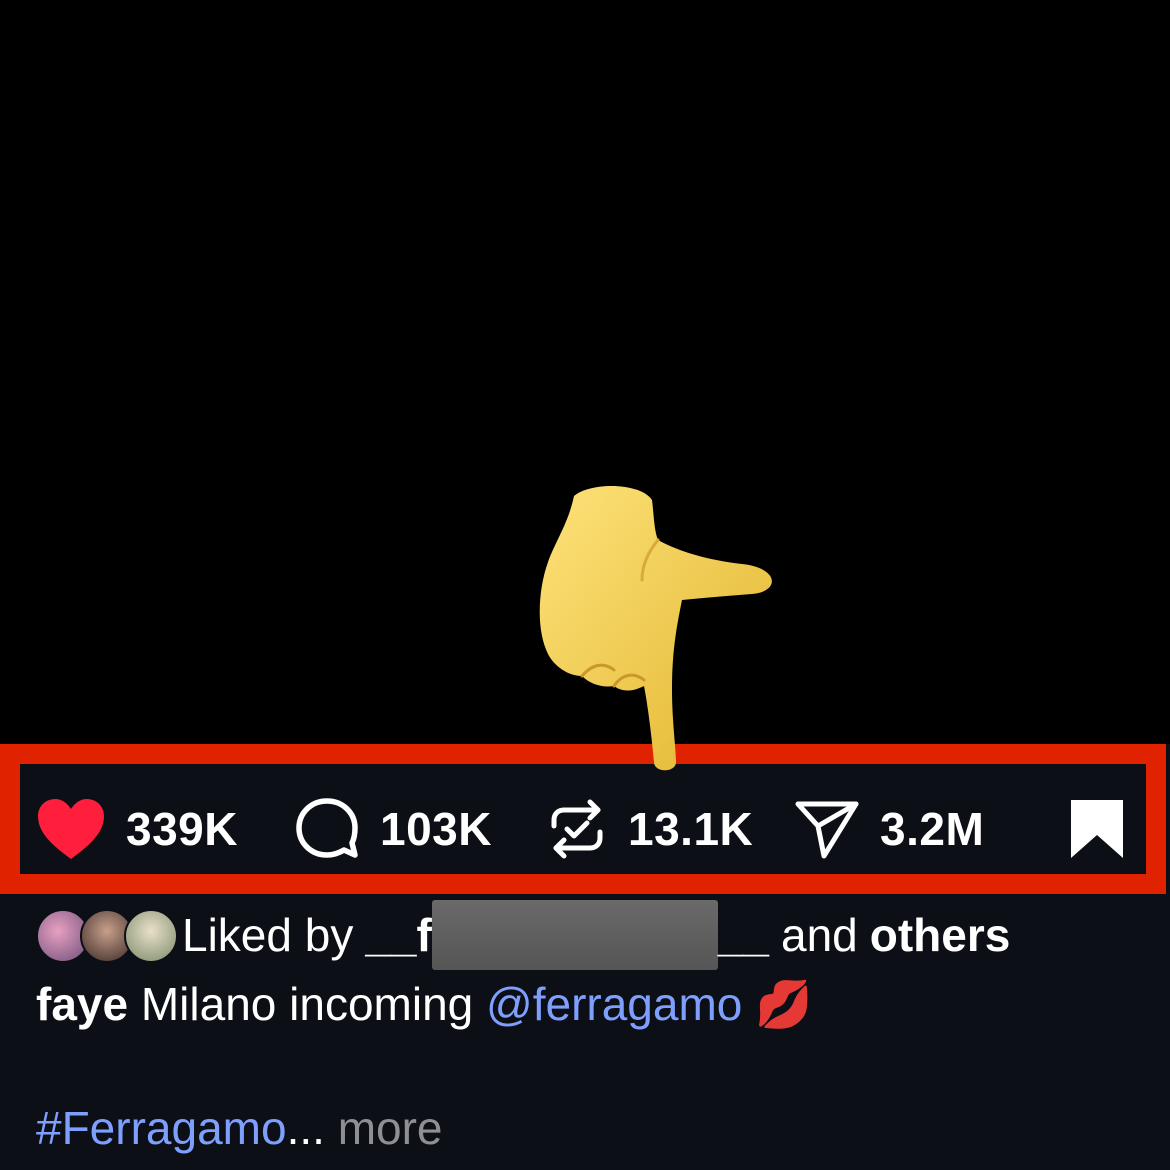 Image resolution: width=1170 pixels, height=1170 pixels. What do you see at coordinates (390, 1128) in the screenshot?
I see `more-button: more` at bounding box center [390, 1128].